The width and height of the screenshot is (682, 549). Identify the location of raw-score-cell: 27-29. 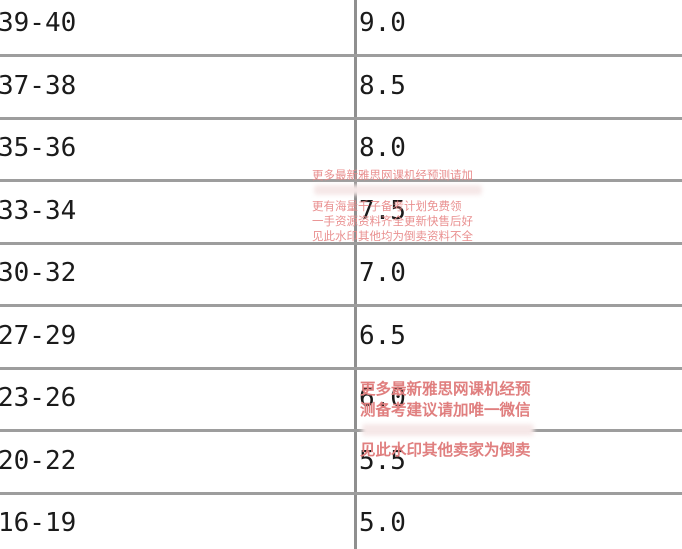
(38, 336).